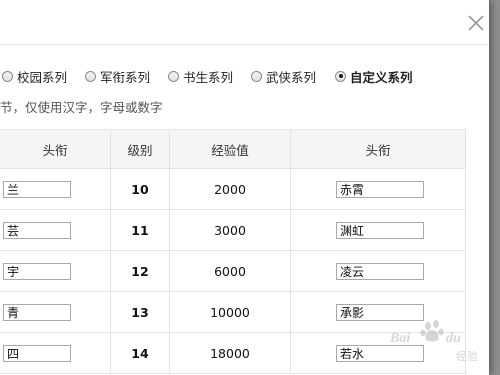 The width and height of the screenshot is (500, 375). Describe the element at coordinates (140, 230) in the screenshot. I see `level-cell: 11` at that location.